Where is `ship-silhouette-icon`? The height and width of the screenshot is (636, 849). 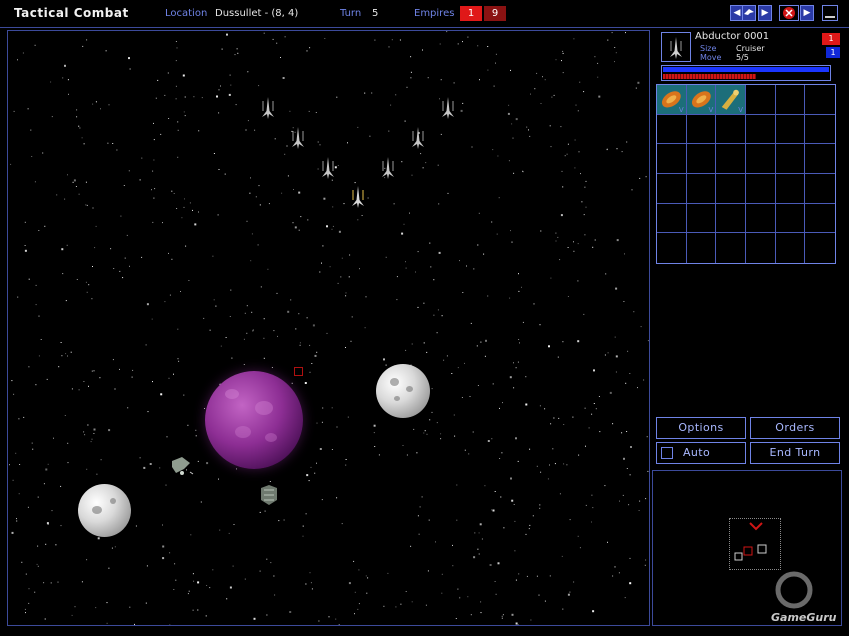 ship-silhouette-icon is located at coordinates (749, 12).